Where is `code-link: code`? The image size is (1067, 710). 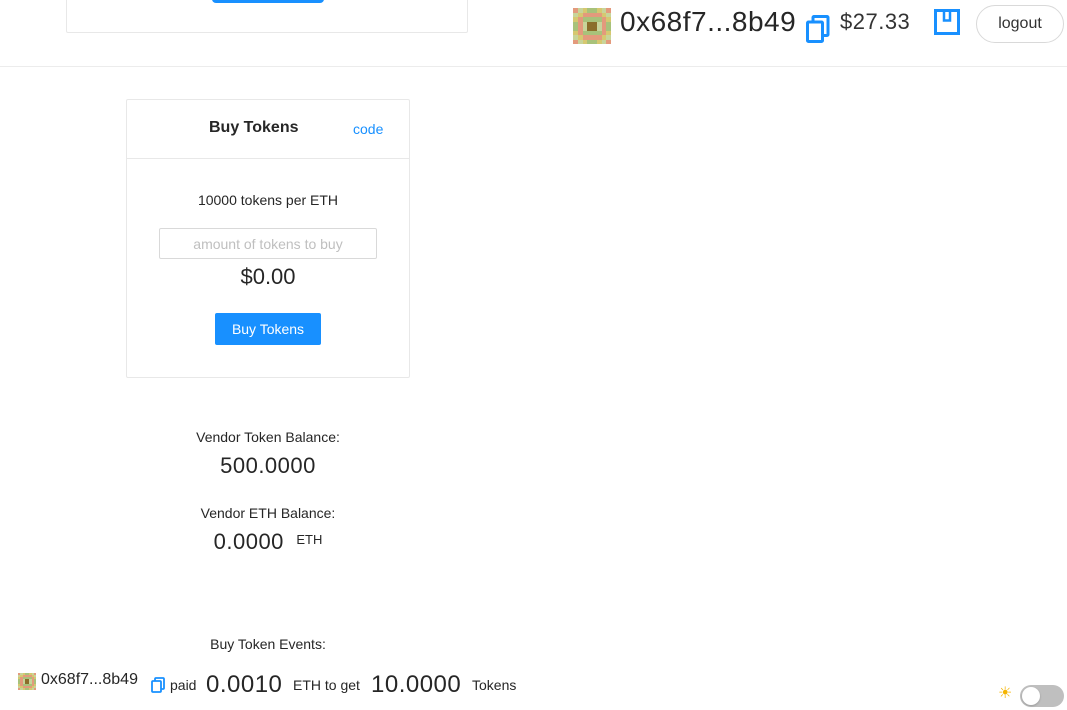 code-link: code is located at coordinates (368, 129).